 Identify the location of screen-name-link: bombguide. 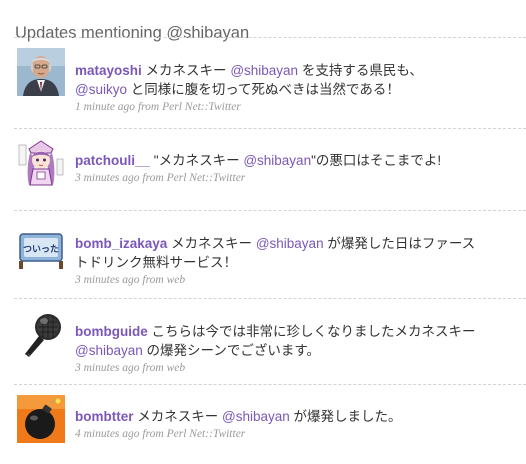
(111, 331).